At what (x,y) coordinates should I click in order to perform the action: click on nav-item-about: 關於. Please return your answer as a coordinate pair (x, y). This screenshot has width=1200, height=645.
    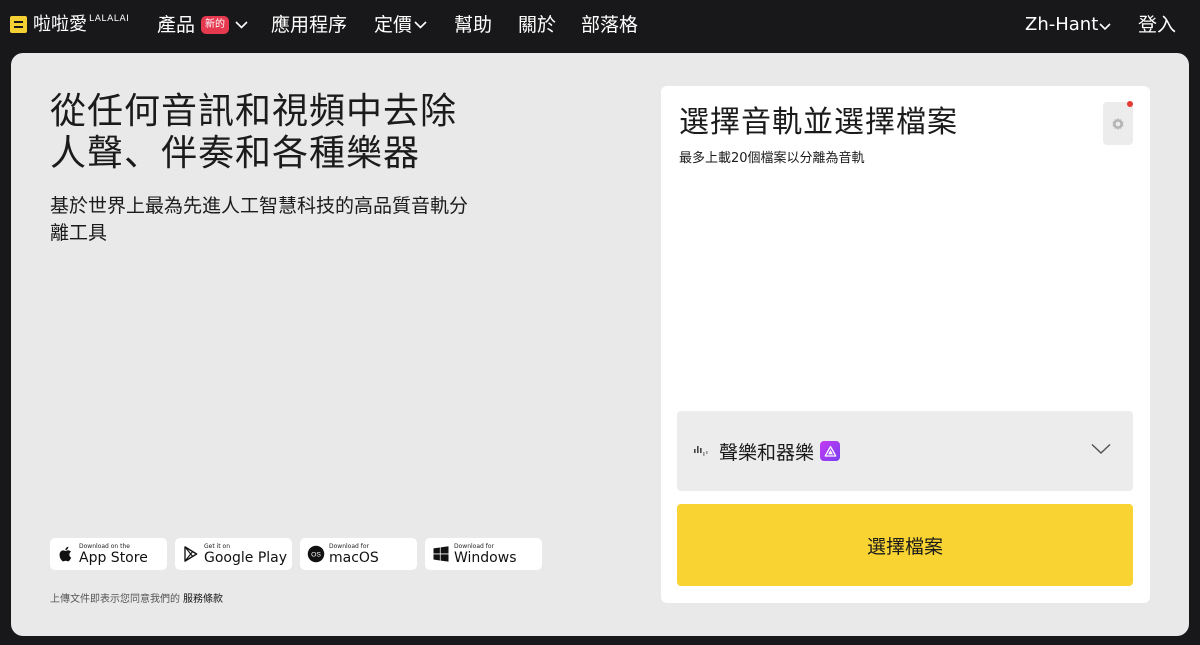
    Looking at the image, I should click on (537, 25).